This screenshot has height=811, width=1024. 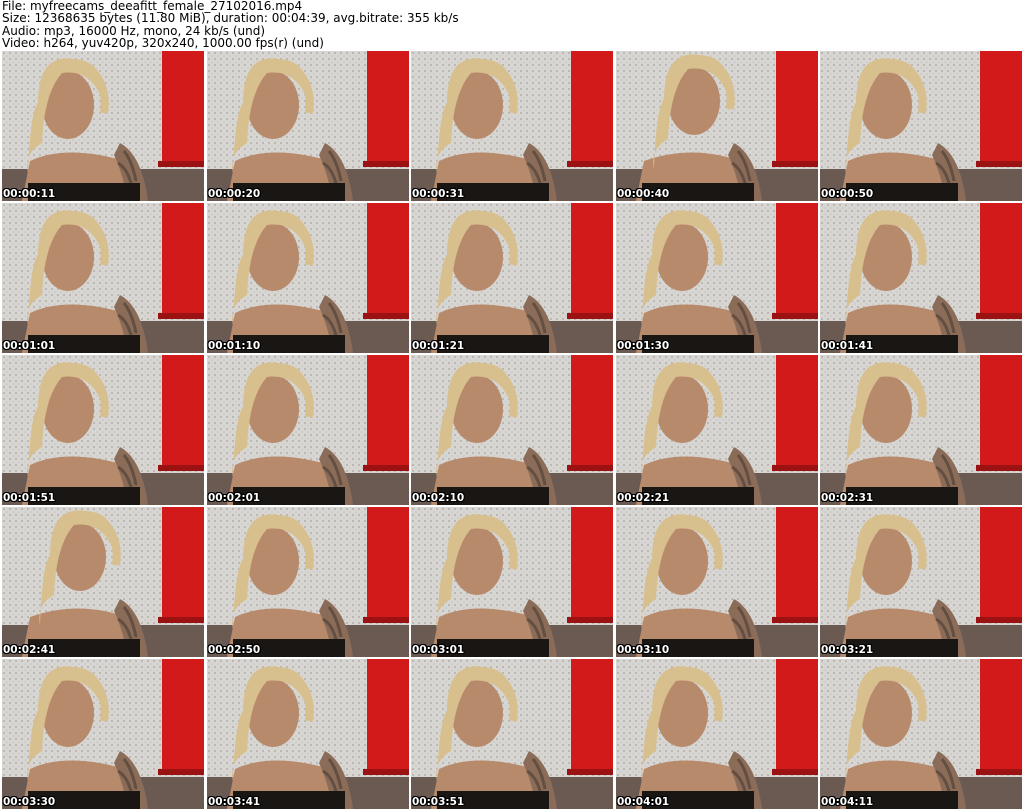 I want to click on video-frame-thumbnail: 00:02:50, so click(x=308, y=582).